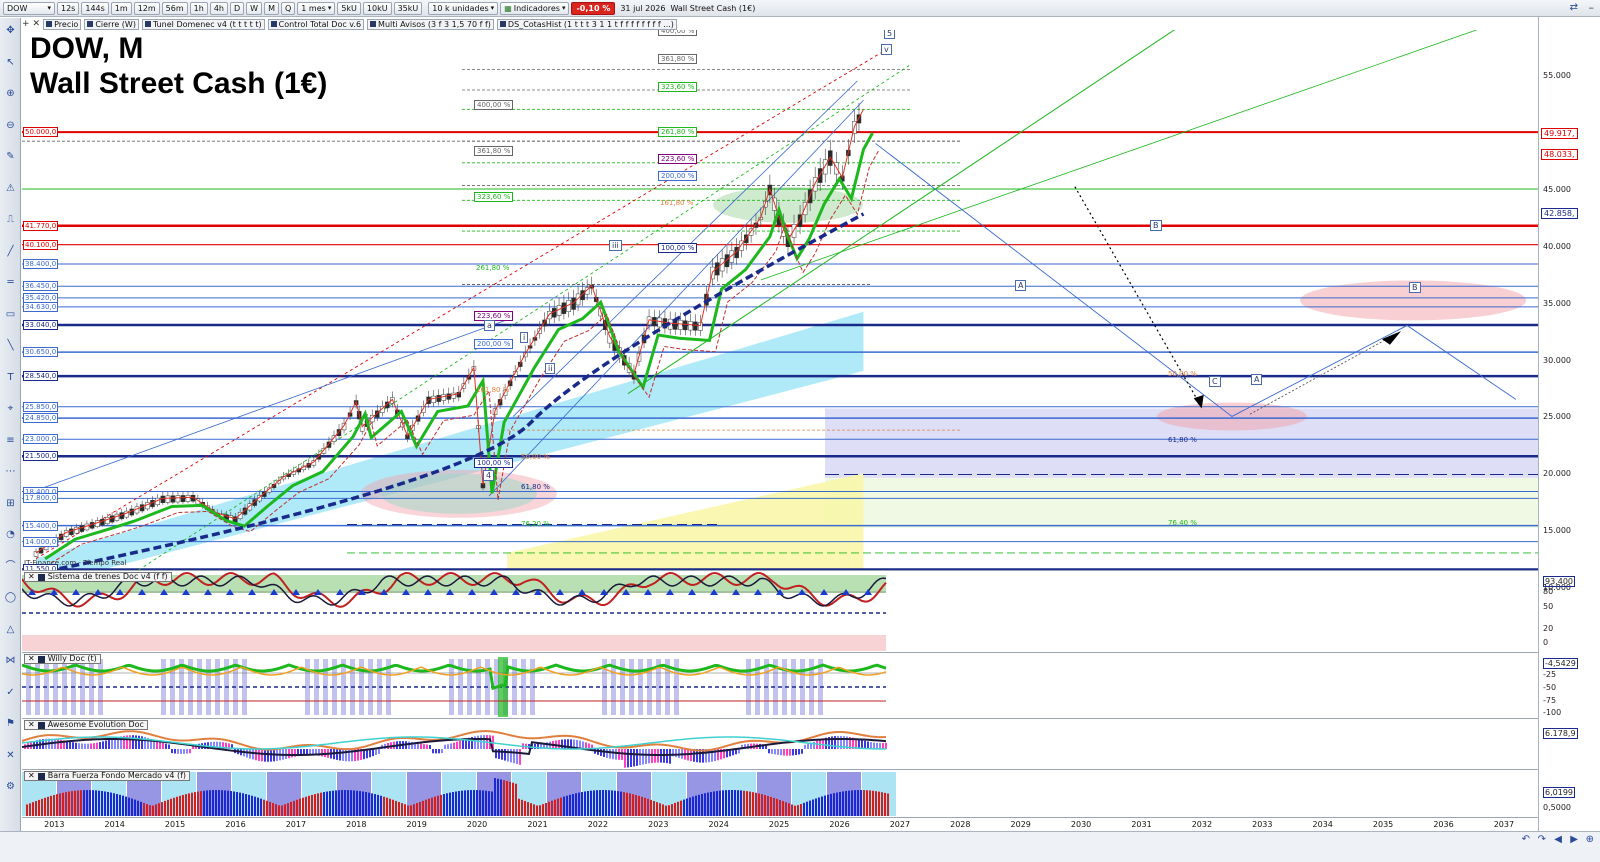  What do you see at coordinates (1542, 839) in the screenshot?
I see `redo-icon: ↷` at bounding box center [1542, 839].